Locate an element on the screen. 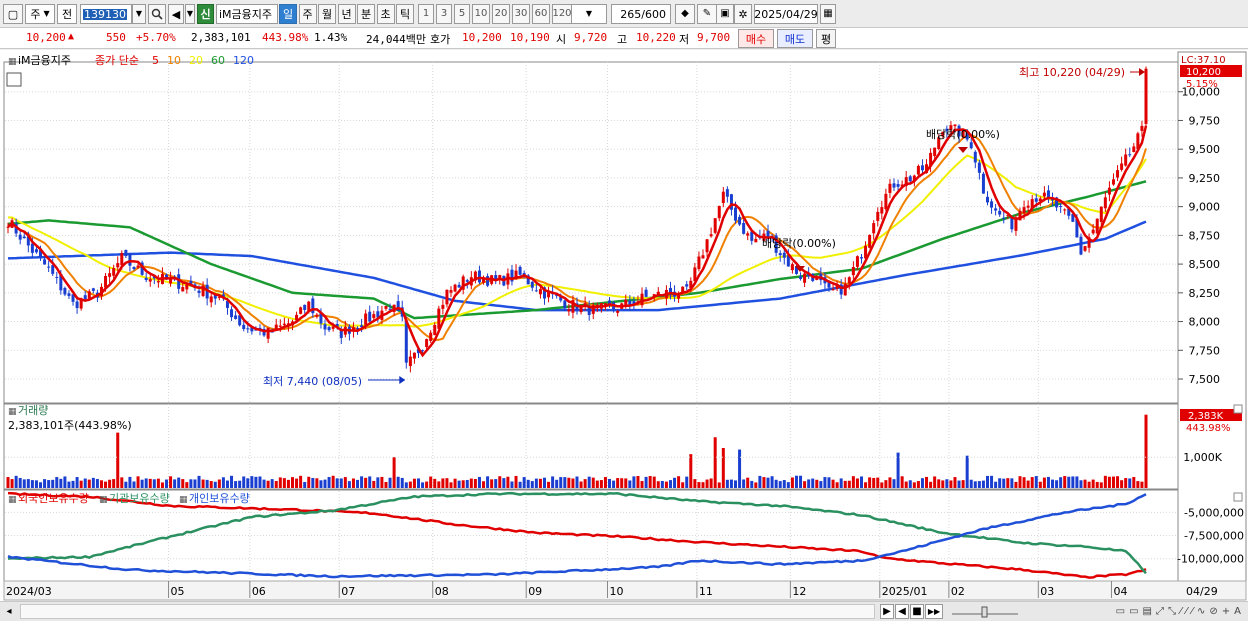 The image size is (1248, 621). sell-button-label: 매도 is located at coordinates (795, 39).